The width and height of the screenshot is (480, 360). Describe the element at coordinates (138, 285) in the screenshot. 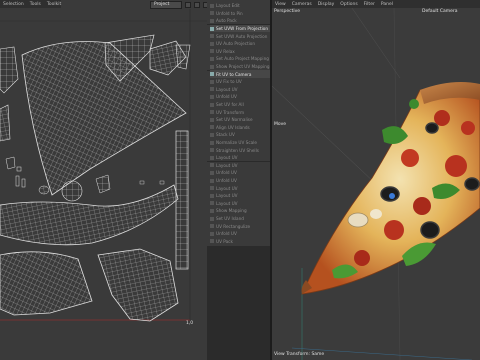

I see `uv-island-bottom-mid` at that location.